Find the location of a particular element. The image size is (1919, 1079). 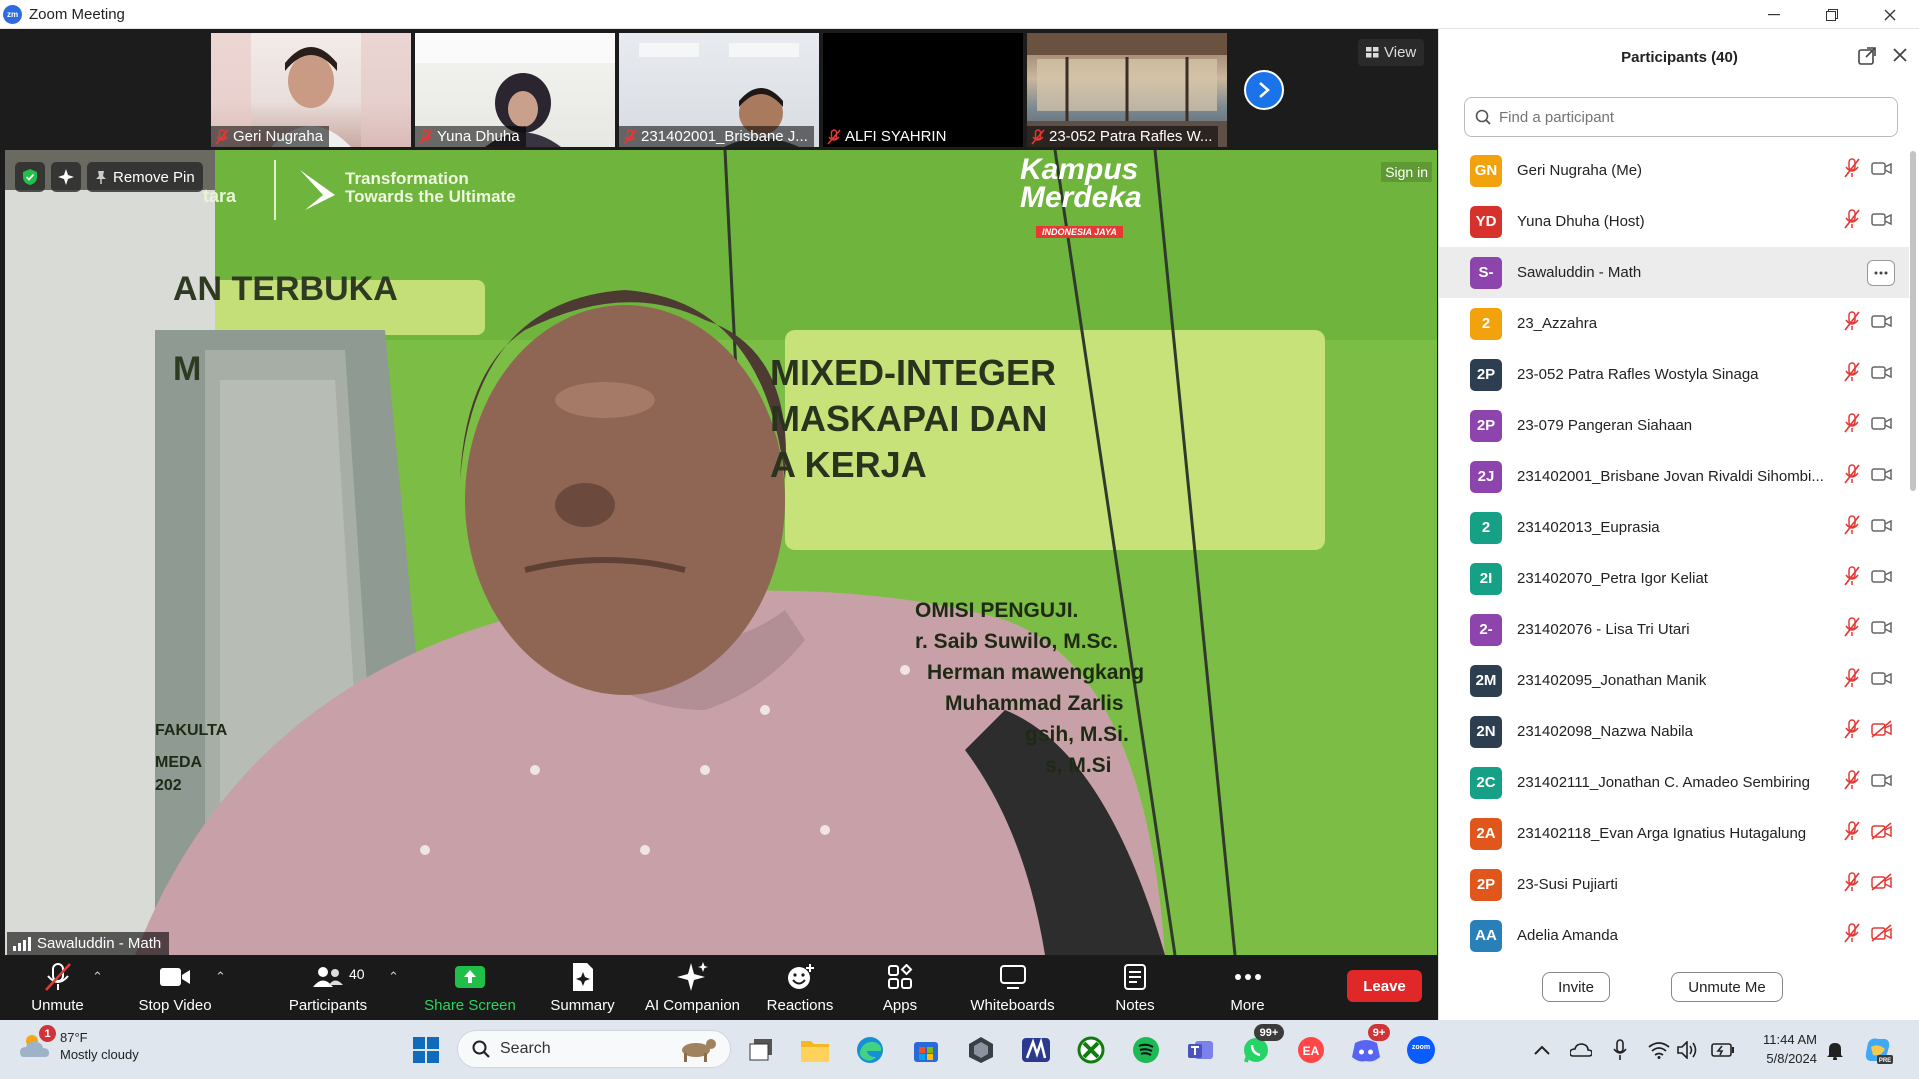

whiteboards-button: Whiteboards is located at coordinates (1012, 987).